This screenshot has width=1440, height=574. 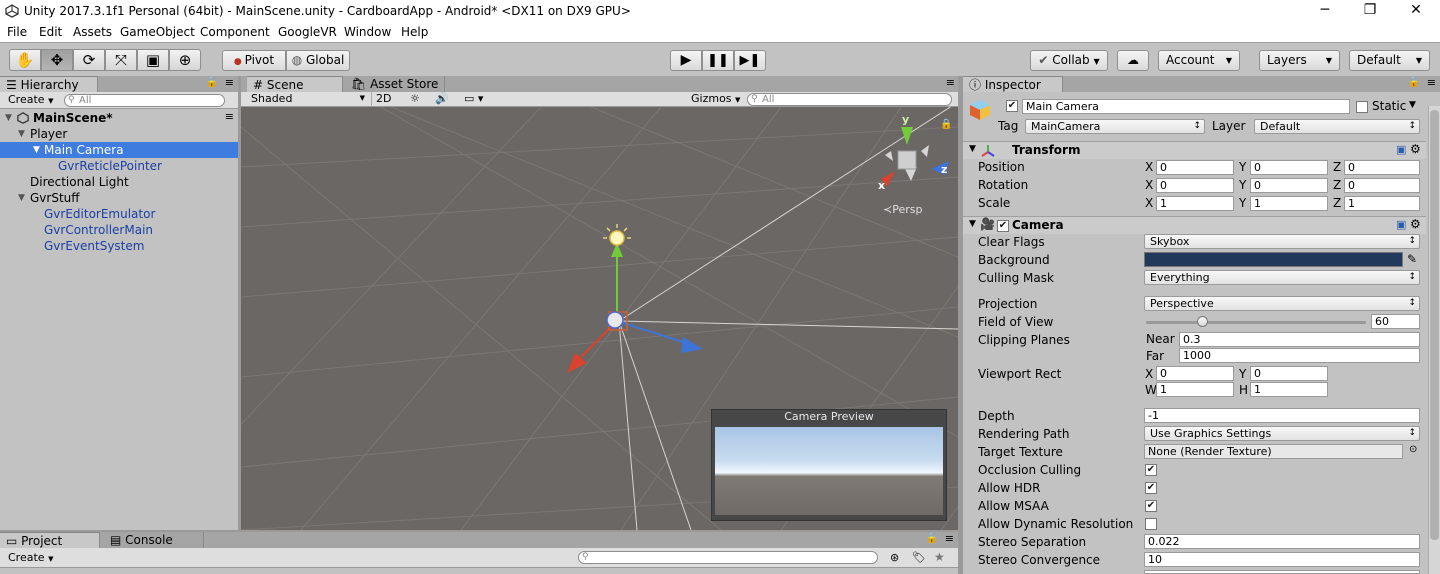 I want to click on viewport-h-field: 1, so click(x=1289, y=389).